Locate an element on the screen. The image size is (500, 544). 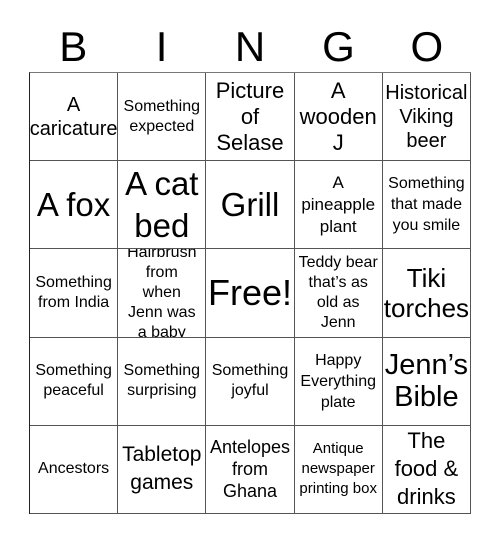
bingo-cell: Jenn’s Bible is located at coordinates (426, 381).